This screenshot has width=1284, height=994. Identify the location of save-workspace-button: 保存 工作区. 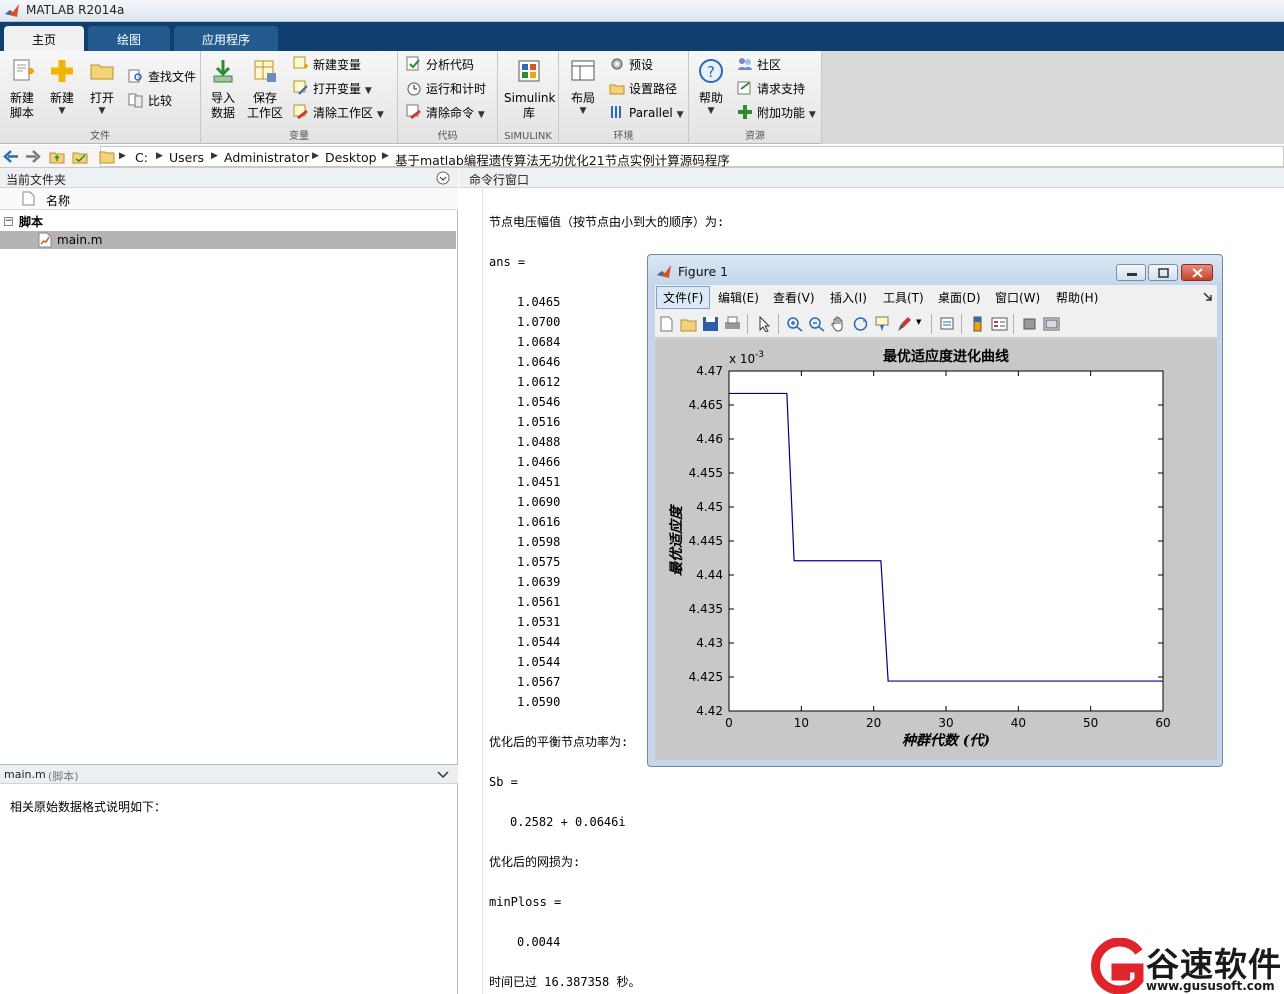
(265, 89).